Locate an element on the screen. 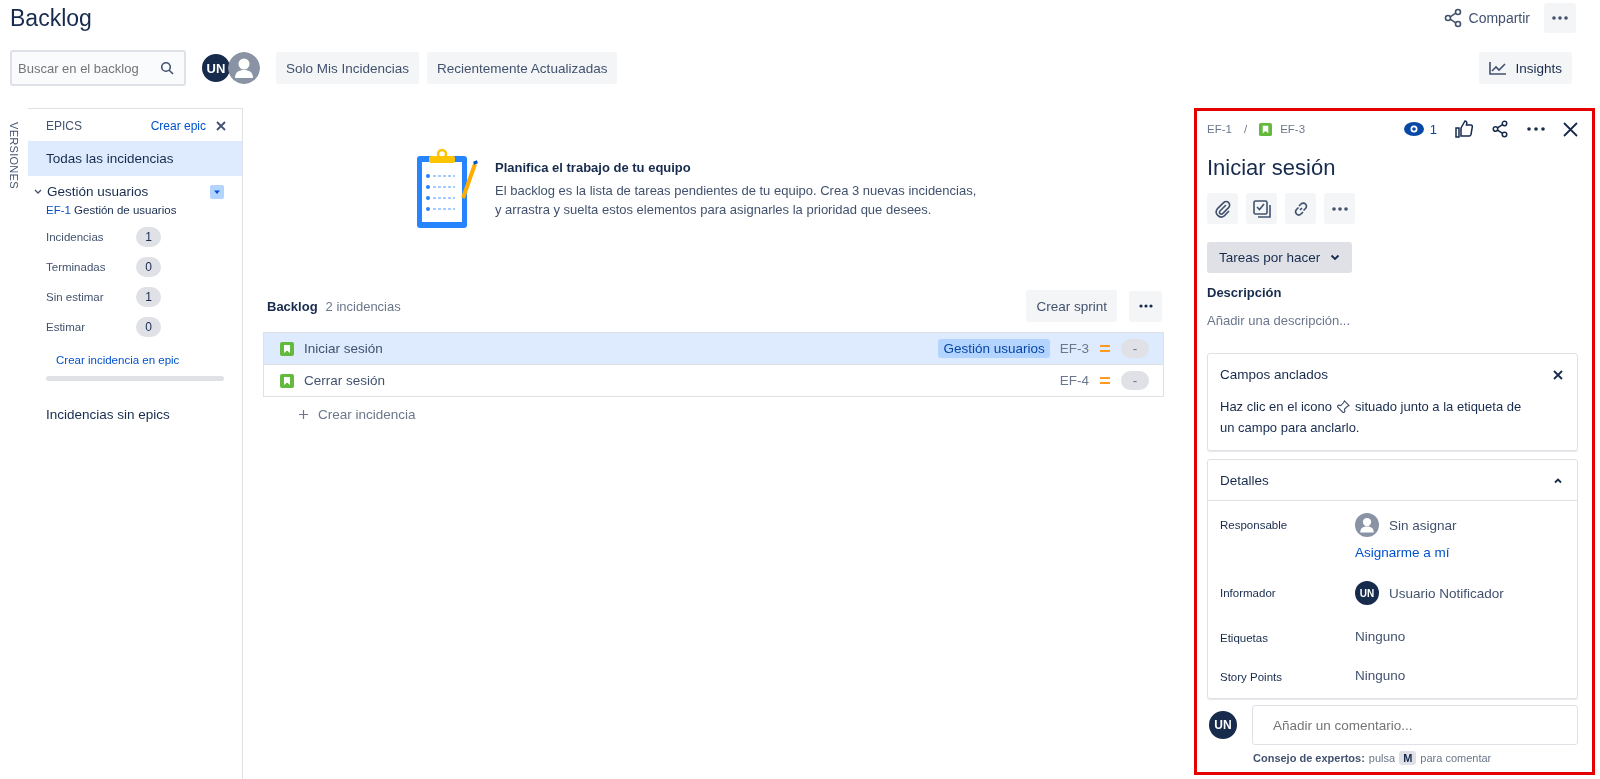  plus-icon is located at coordinates (303, 414).